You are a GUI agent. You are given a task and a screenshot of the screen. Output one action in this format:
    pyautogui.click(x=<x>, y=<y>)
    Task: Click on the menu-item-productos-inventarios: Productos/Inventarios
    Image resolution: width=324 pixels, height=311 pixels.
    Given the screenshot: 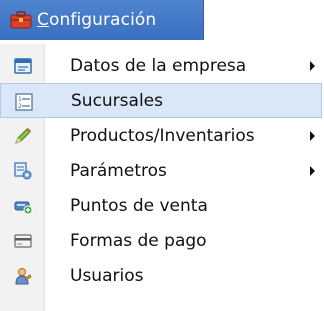 What is the action you would take?
    pyautogui.click(x=161, y=135)
    